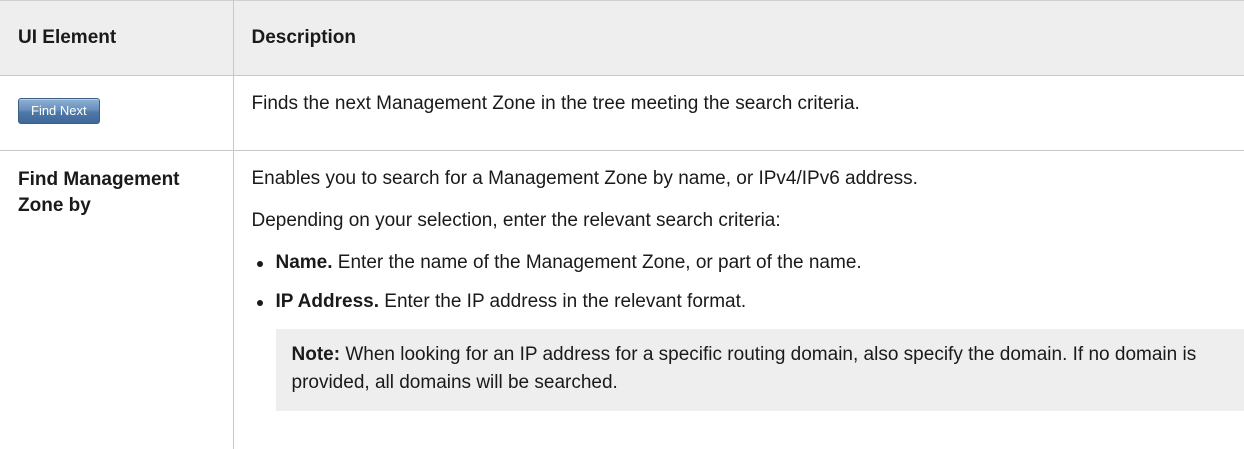 This screenshot has width=1244, height=449. Describe the element at coordinates (99, 192) in the screenshot. I see `find-management-zone-by-label: Find Management Zone by` at that location.